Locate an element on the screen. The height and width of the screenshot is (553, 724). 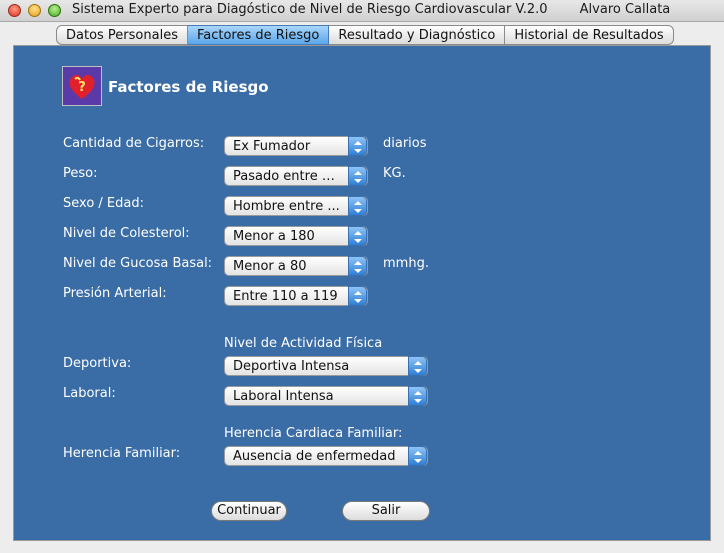
herencia-value: Ausencia de enfermedad is located at coordinates (314, 456).